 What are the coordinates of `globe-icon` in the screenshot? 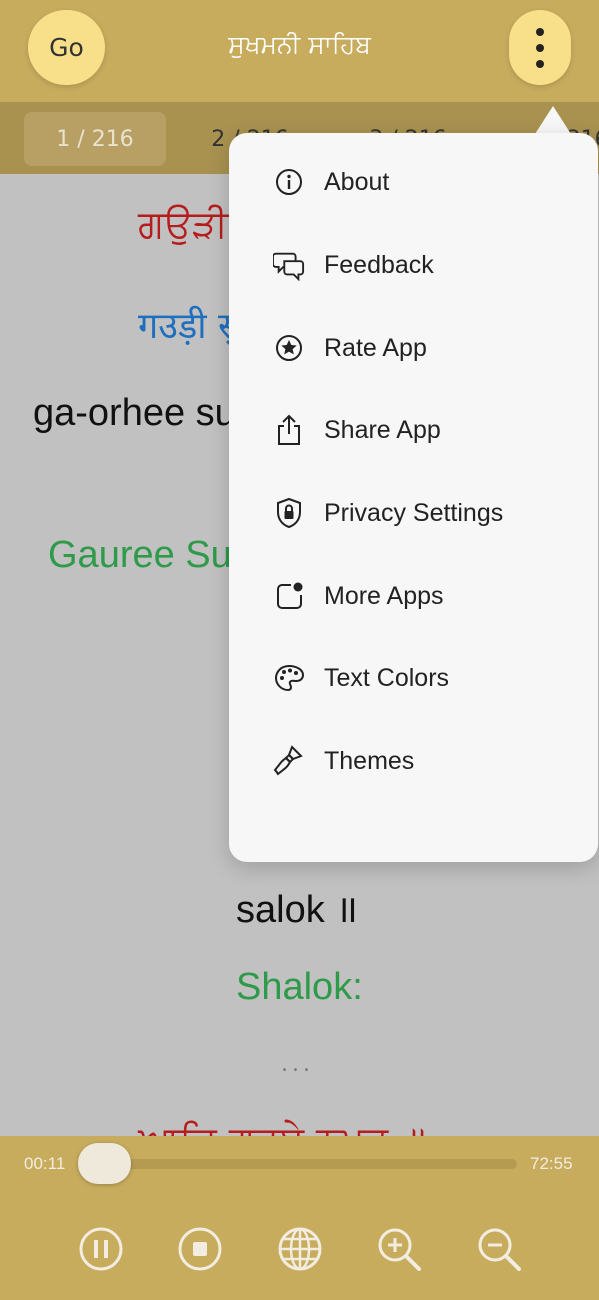 It's located at (300, 1249).